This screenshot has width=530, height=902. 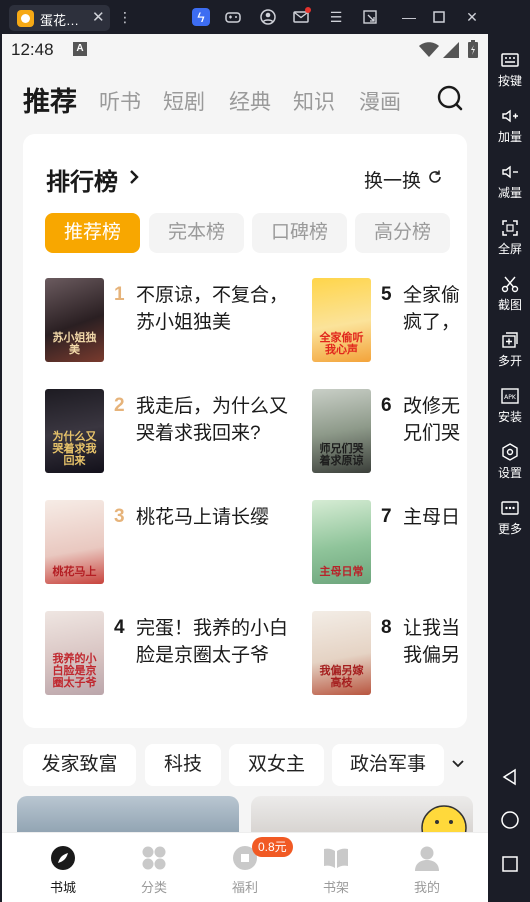 What do you see at coordinates (509, 193) in the screenshot?
I see `sidebar-label-volume-down: 减量` at bounding box center [509, 193].